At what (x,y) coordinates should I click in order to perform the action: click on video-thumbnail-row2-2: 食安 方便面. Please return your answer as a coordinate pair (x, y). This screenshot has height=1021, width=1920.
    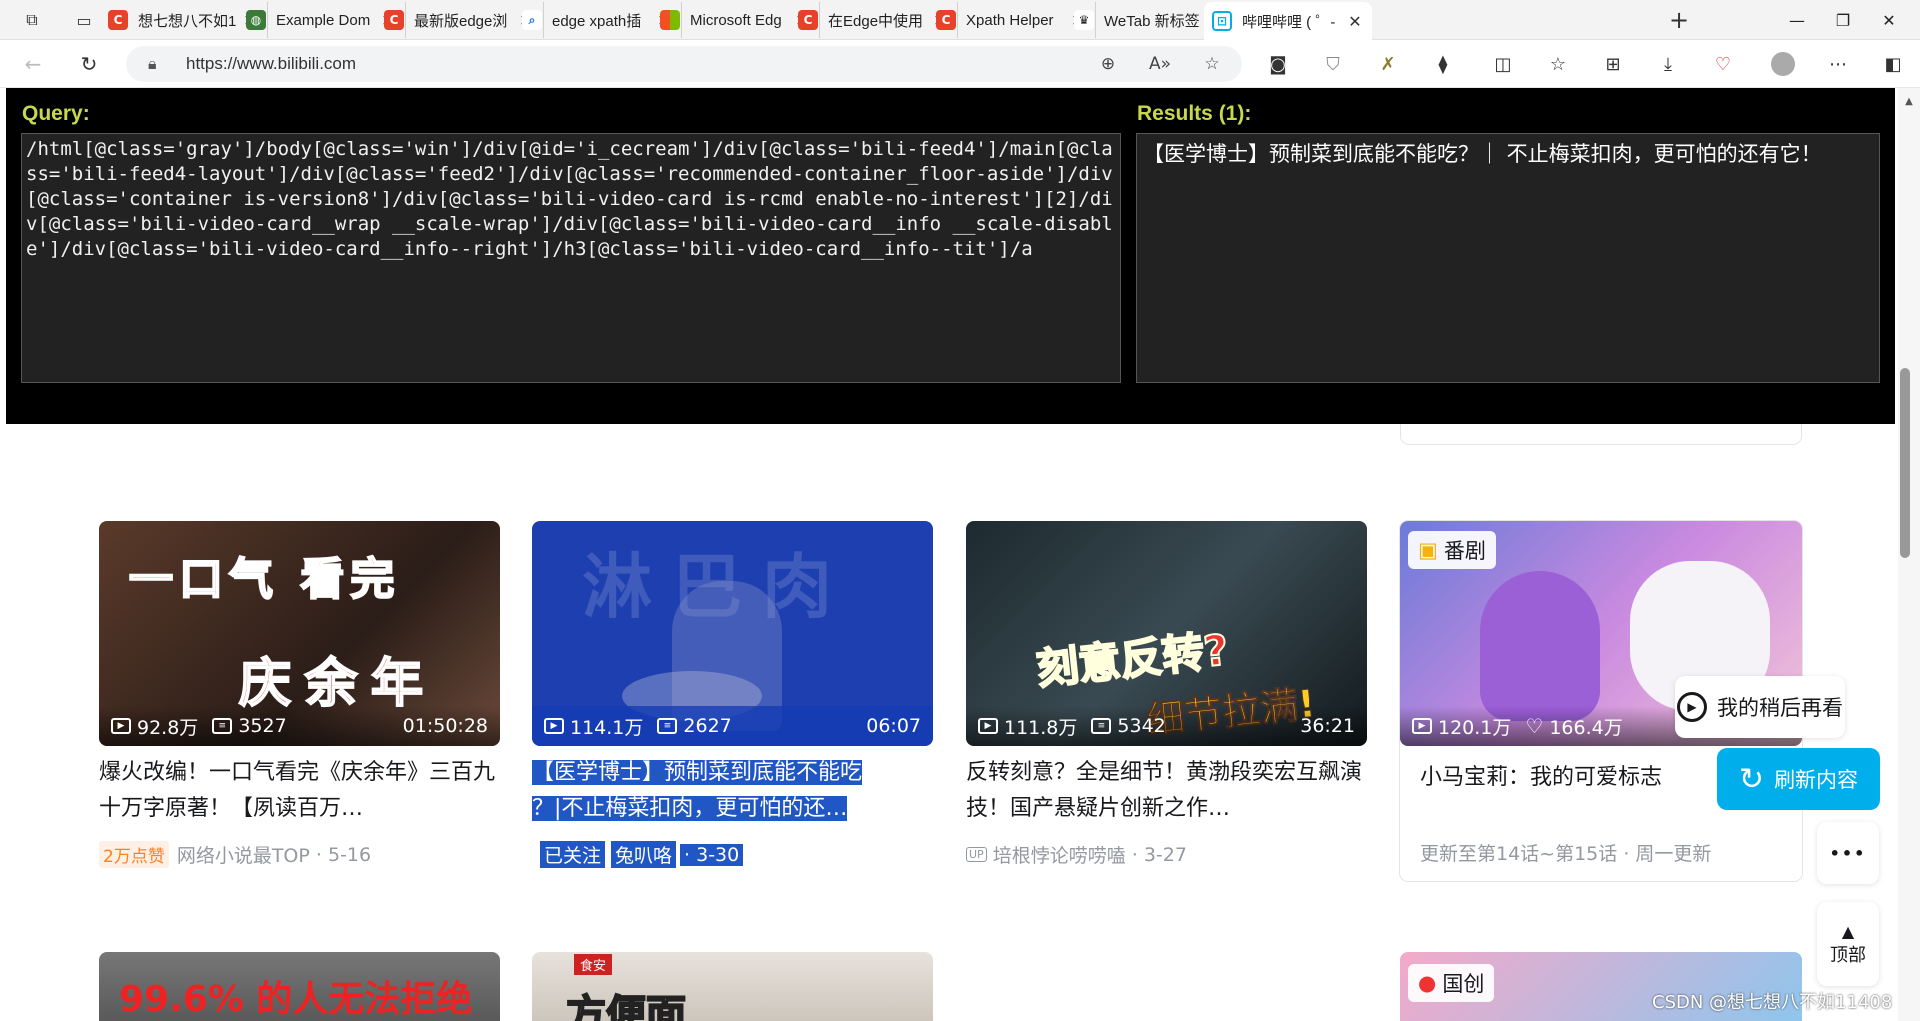
    Looking at the image, I should click on (732, 986).